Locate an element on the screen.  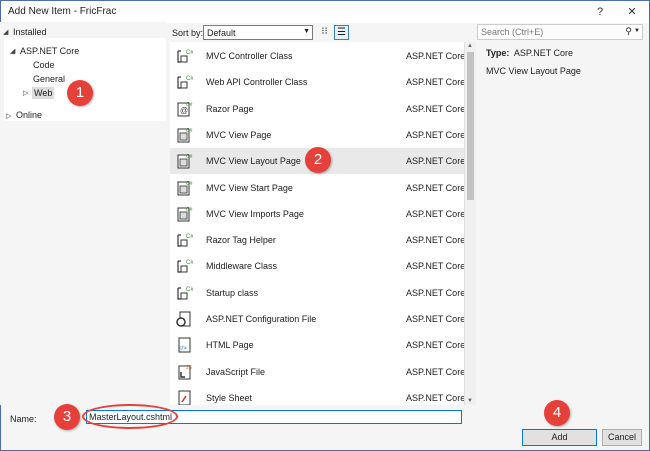
search-box: ⚲ ▼ is located at coordinates (560, 32).